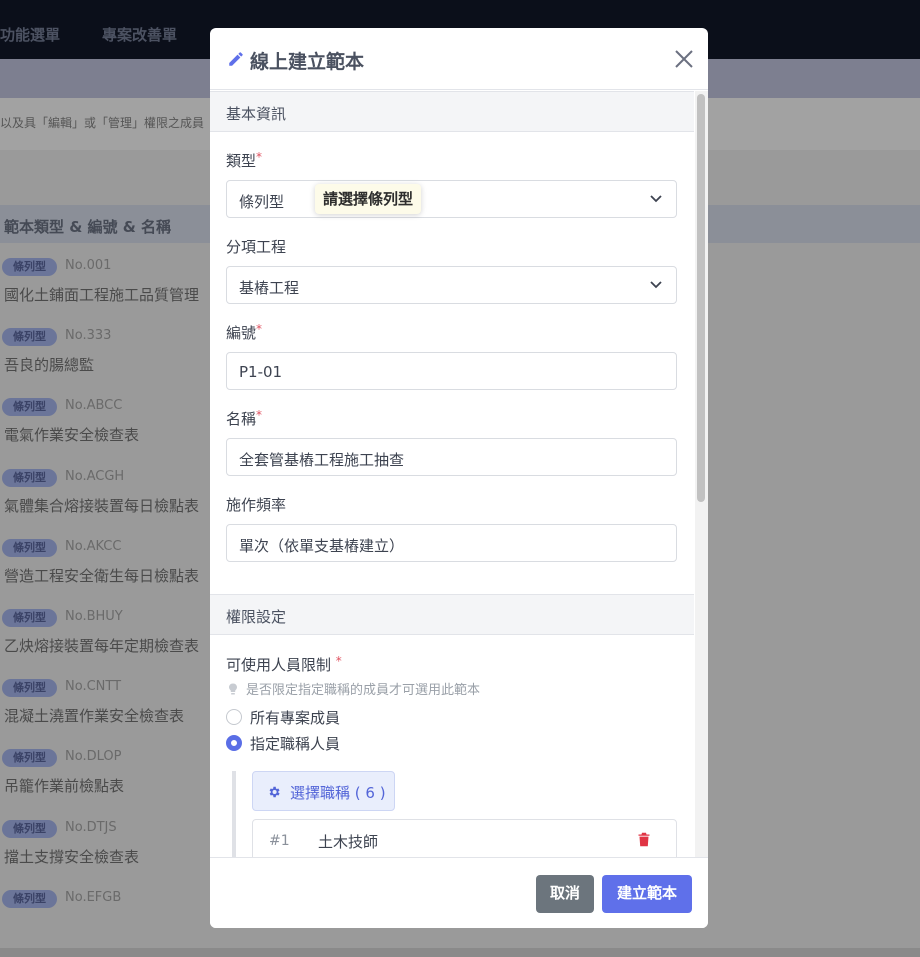 This screenshot has height=957, width=920. Describe the element at coordinates (701, 298) in the screenshot. I see `scrollbar-thumb` at that location.